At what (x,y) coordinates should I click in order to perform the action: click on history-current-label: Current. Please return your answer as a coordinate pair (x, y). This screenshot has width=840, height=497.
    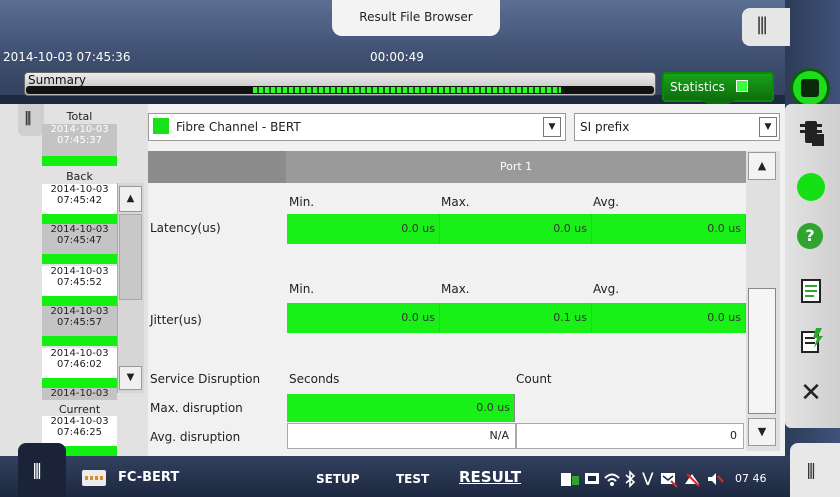
    Looking at the image, I should click on (79, 409).